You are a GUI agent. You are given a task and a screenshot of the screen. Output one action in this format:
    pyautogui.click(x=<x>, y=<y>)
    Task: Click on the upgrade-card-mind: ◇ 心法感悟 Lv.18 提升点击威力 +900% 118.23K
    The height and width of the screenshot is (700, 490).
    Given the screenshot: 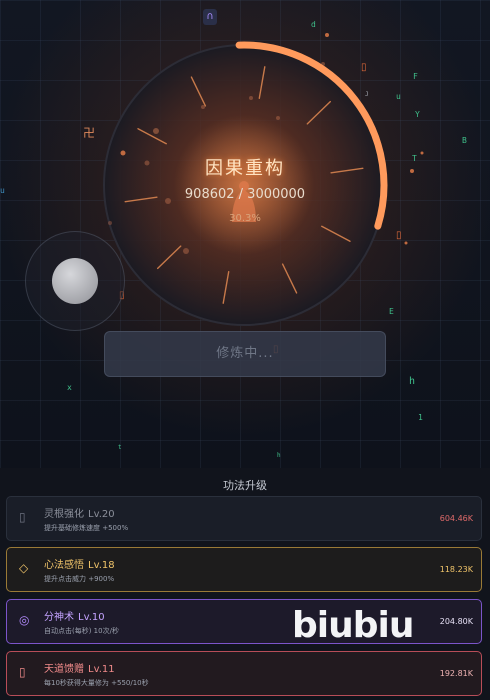 What is the action you would take?
    pyautogui.click(x=244, y=569)
    